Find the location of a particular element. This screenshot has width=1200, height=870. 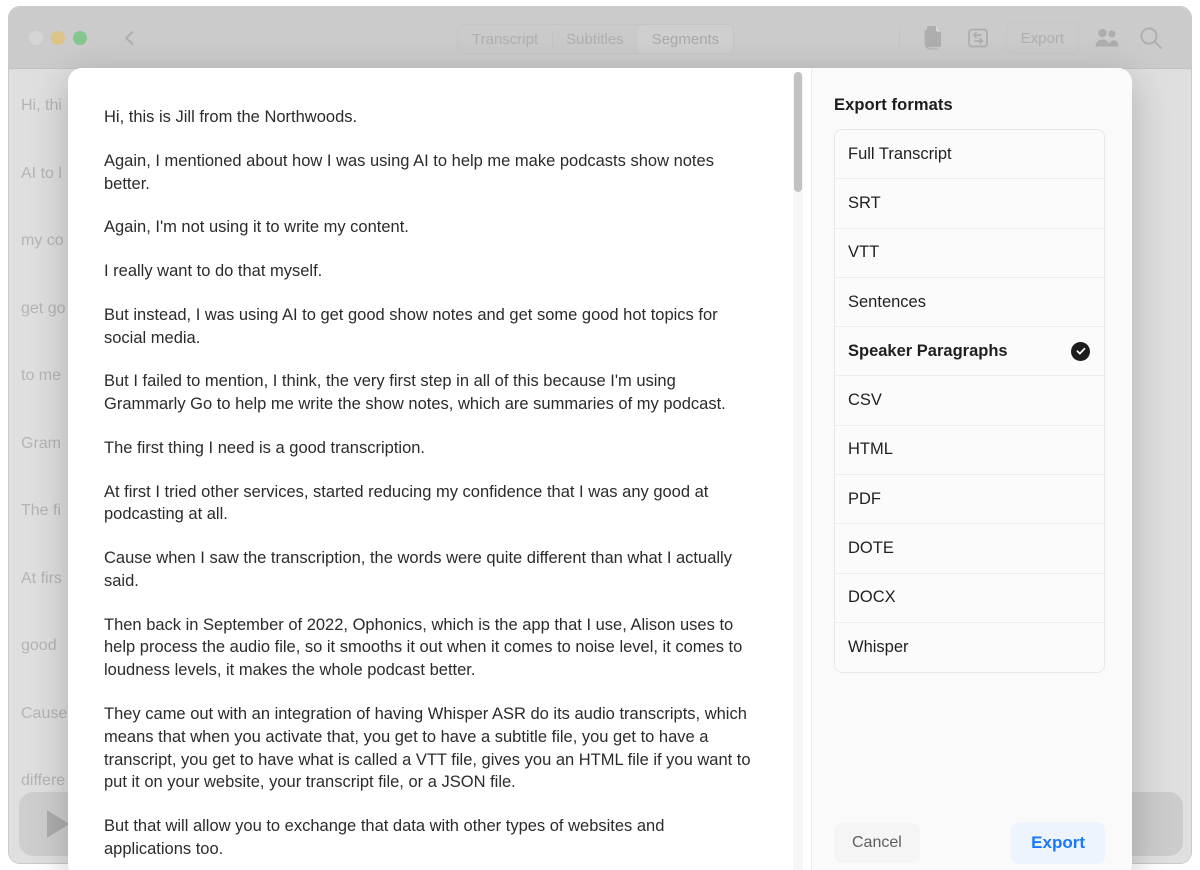

toolbar-right-group: Export is located at coordinates (1035, 38).